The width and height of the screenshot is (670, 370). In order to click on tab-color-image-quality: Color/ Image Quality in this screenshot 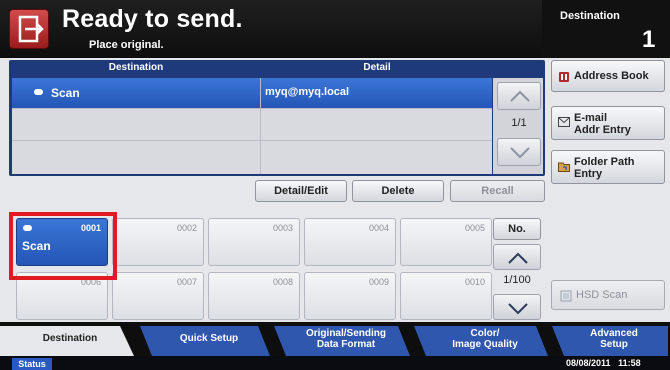, I will do `click(485, 343)`.